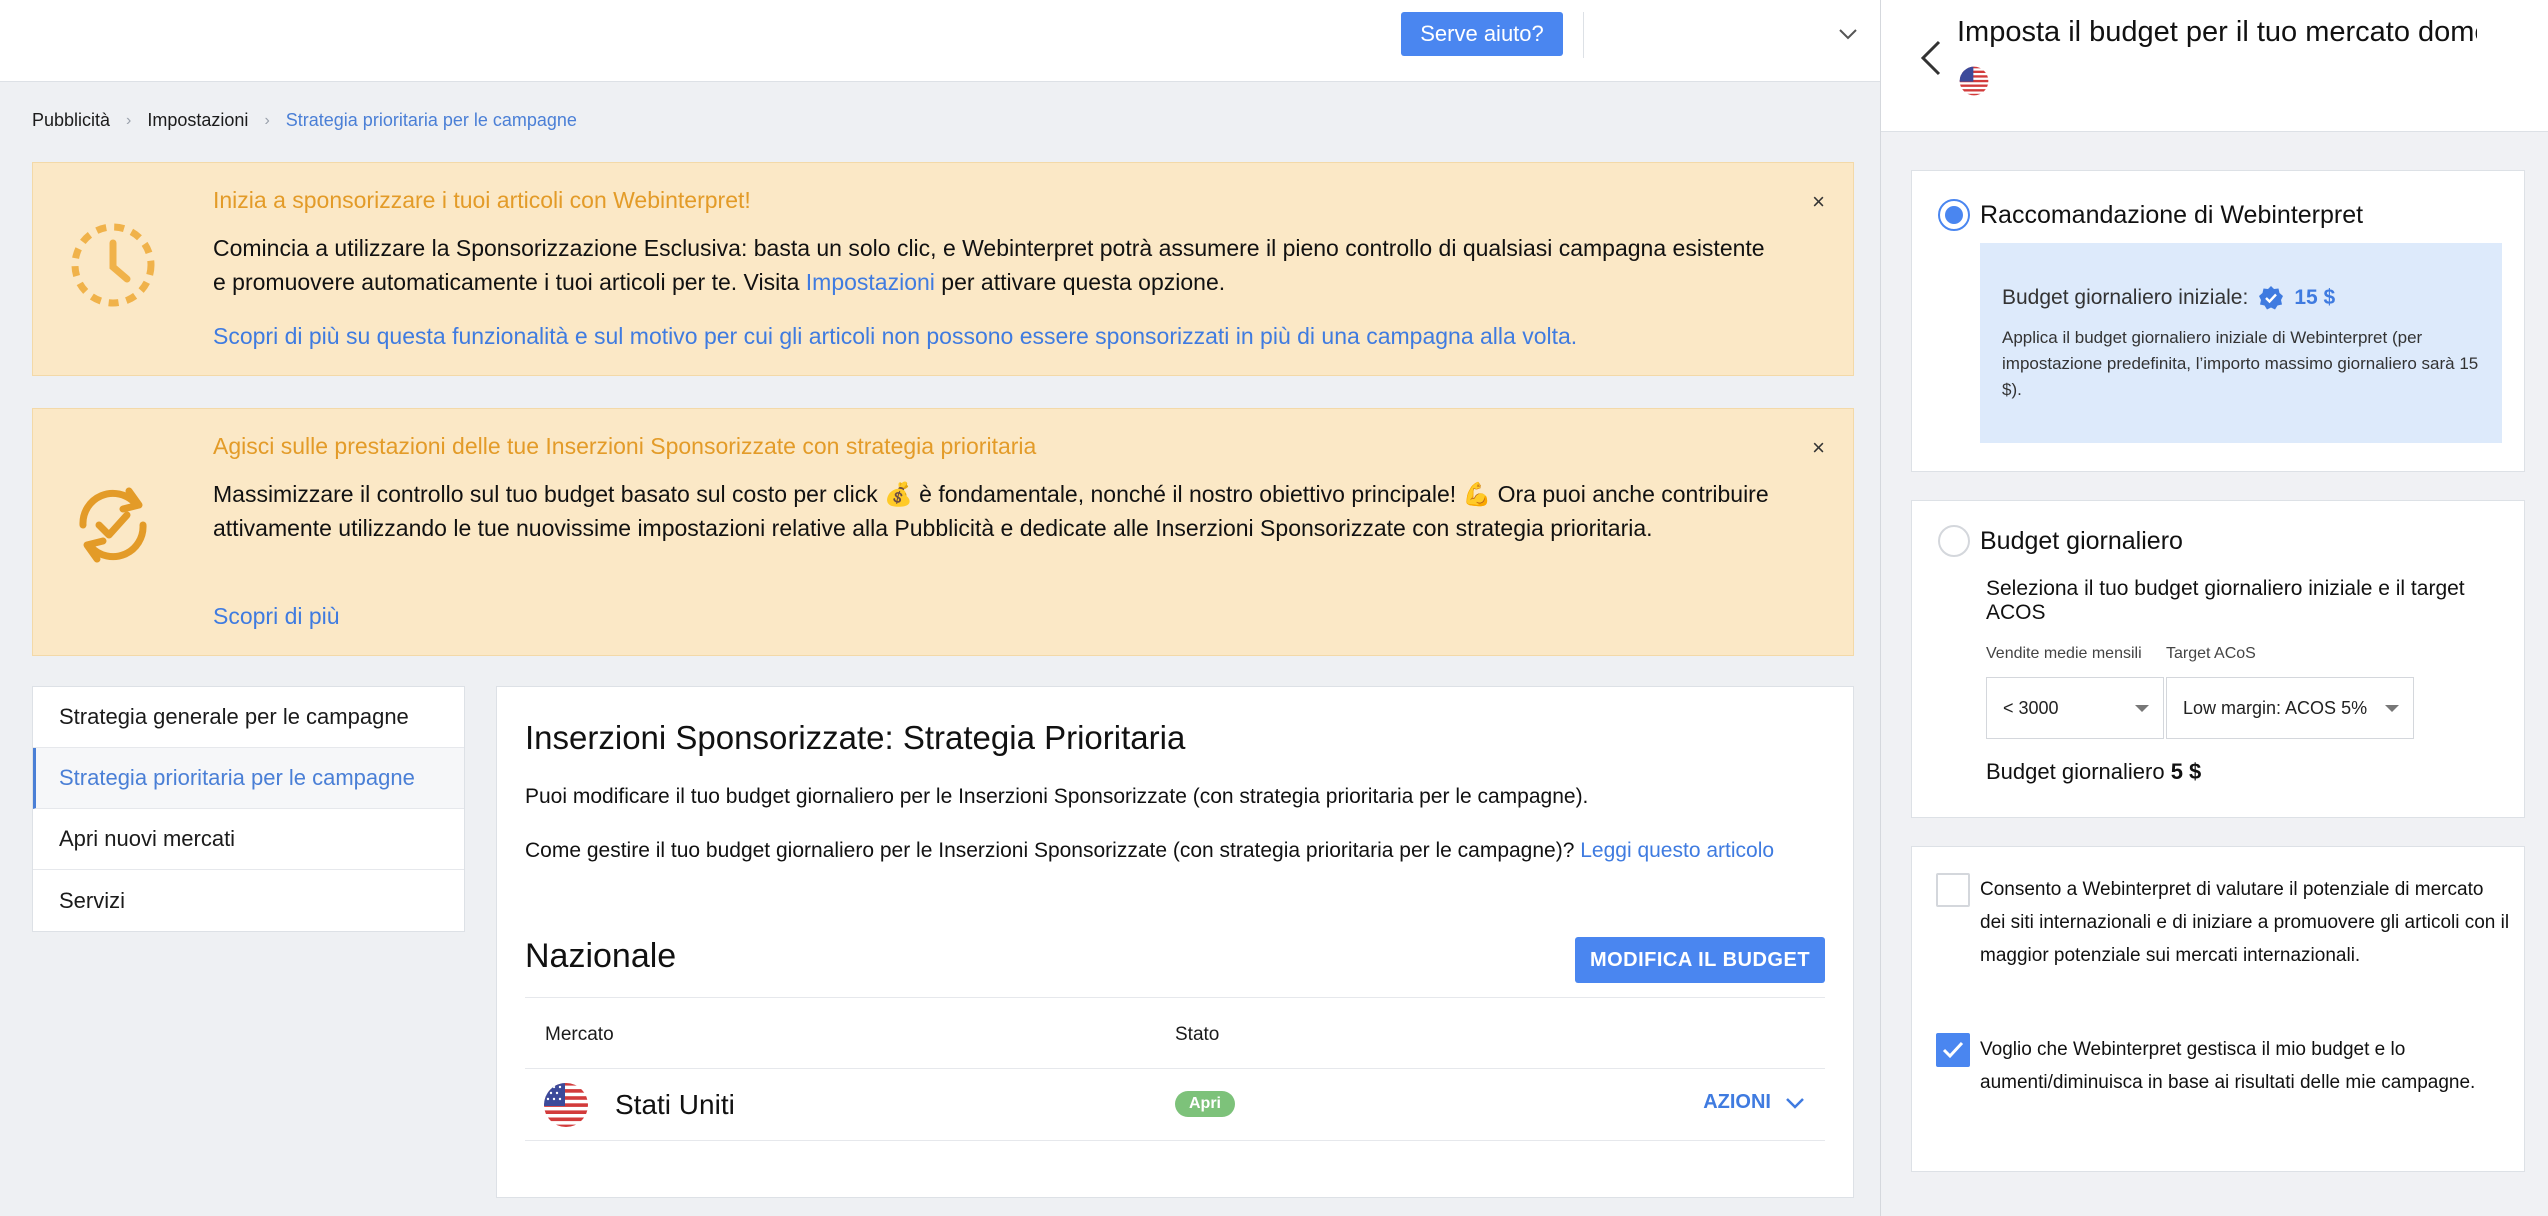 The width and height of the screenshot is (2548, 1216). Describe the element at coordinates (248, 717) in the screenshot. I see `nav-item-general-strategy: Strategia generale per le campagne` at that location.